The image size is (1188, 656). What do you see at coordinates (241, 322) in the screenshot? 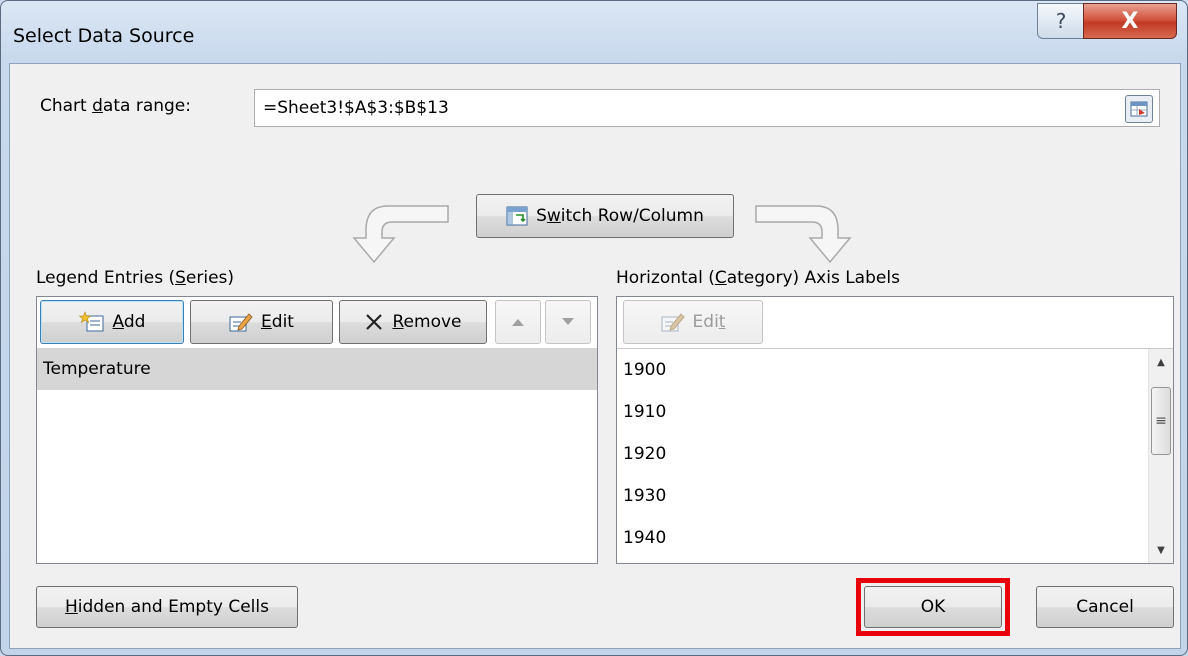
I see `edit-series-icon` at bounding box center [241, 322].